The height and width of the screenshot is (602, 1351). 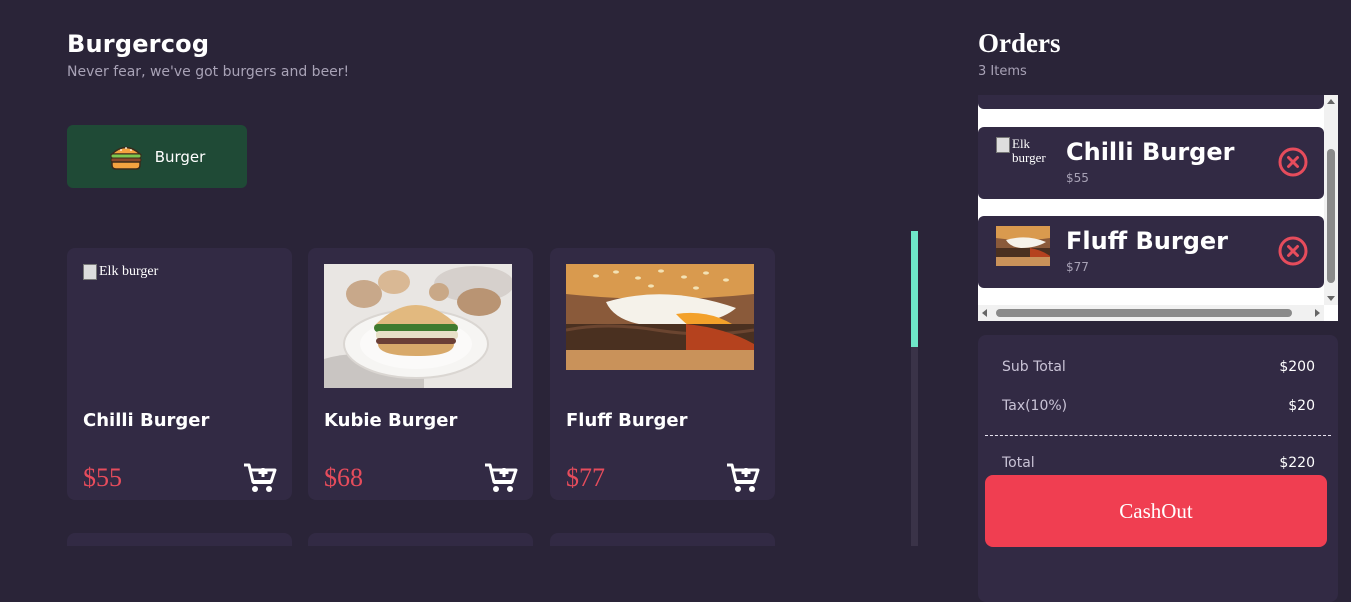 I want to click on order-item-image-broken: Elk burger, so click(x=1023, y=157).